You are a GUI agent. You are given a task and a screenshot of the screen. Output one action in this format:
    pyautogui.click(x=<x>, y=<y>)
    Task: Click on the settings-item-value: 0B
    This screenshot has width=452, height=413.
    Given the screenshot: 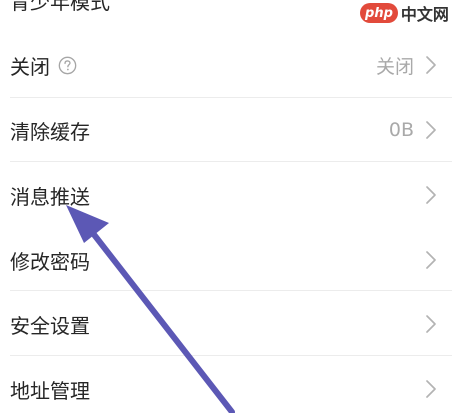 What is the action you would take?
    pyautogui.click(x=401, y=130)
    